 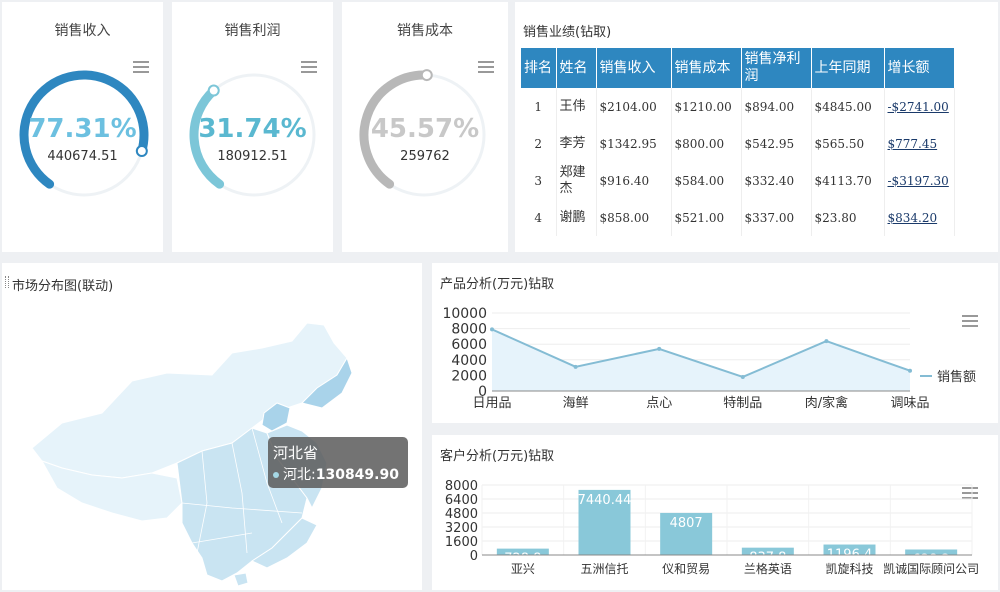 I want to click on rank-cell: 4, so click(x=539, y=217).